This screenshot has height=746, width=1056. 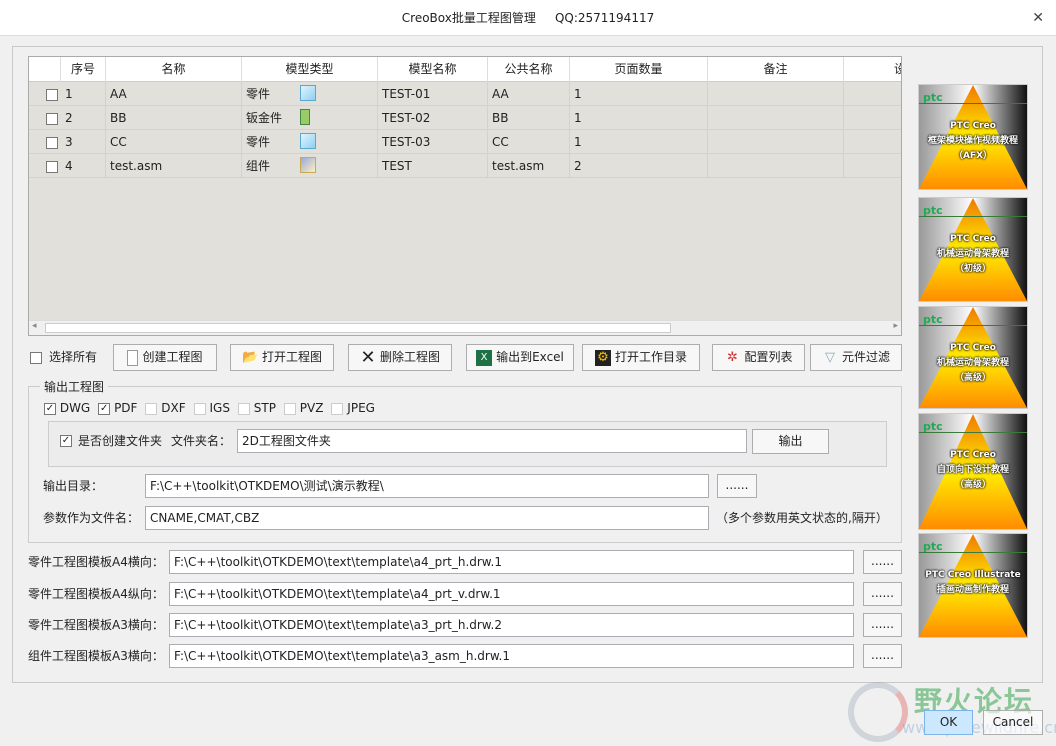 What do you see at coordinates (948, 722) in the screenshot?
I see `ok-button: OK` at bounding box center [948, 722].